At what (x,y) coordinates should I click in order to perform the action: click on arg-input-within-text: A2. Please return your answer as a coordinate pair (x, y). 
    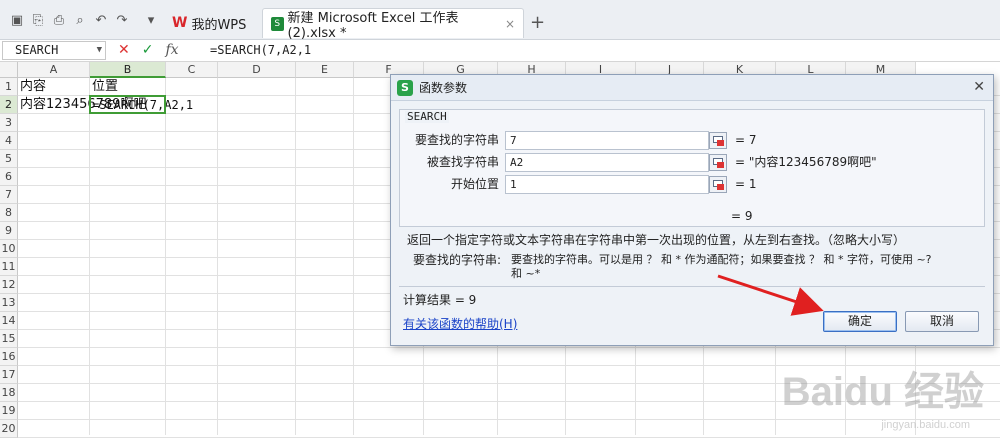
    Looking at the image, I should click on (607, 162).